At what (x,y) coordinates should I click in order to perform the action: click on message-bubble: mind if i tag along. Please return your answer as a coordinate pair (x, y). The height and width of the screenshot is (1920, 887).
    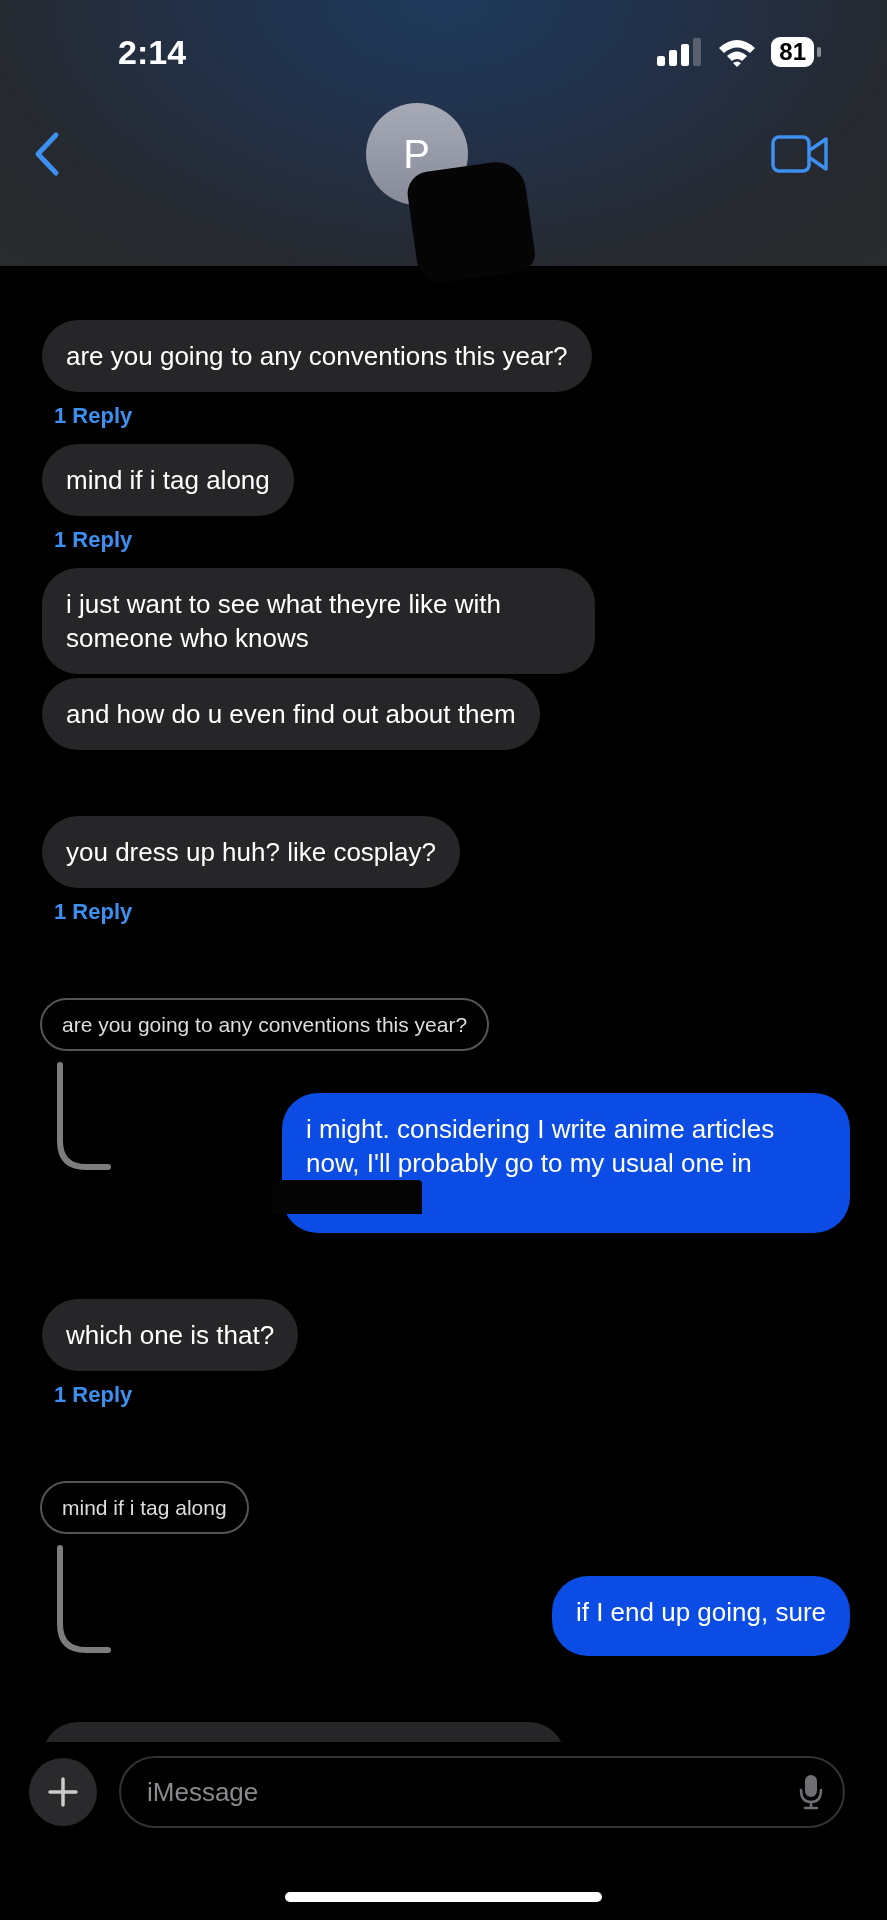
    Looking at the image, I should click on (168, 480).